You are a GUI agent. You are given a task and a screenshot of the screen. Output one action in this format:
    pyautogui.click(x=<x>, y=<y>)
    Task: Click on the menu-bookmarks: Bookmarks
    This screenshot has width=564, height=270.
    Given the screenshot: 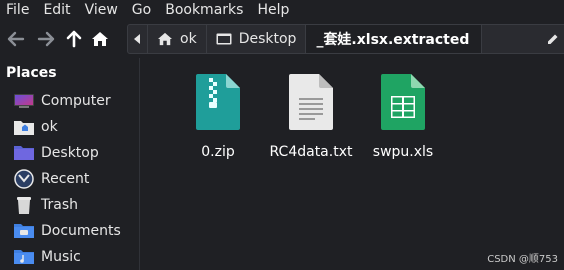 What is the action you would take?
    pyautogui.click(x=204, y=10)
    